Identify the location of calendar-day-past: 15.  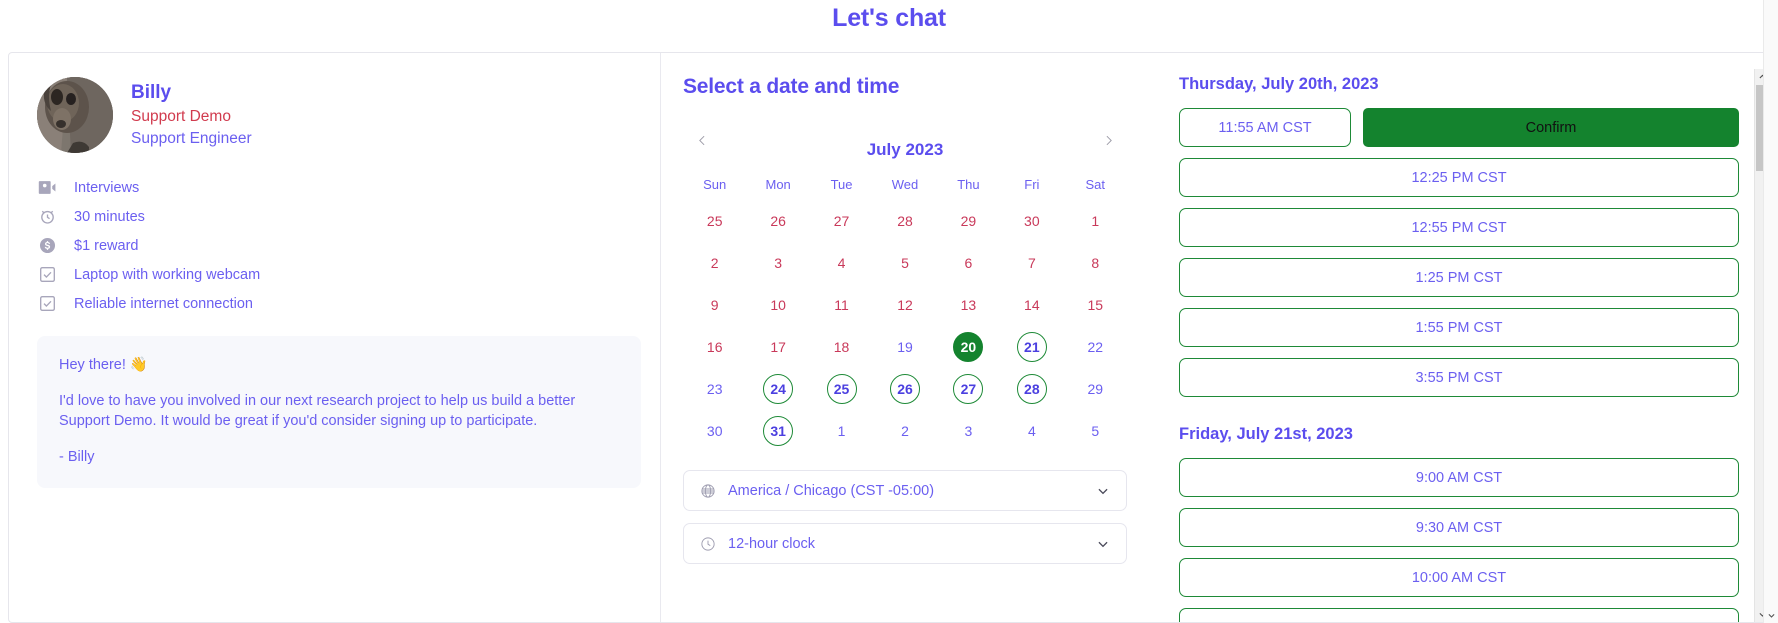
(1095, 305).